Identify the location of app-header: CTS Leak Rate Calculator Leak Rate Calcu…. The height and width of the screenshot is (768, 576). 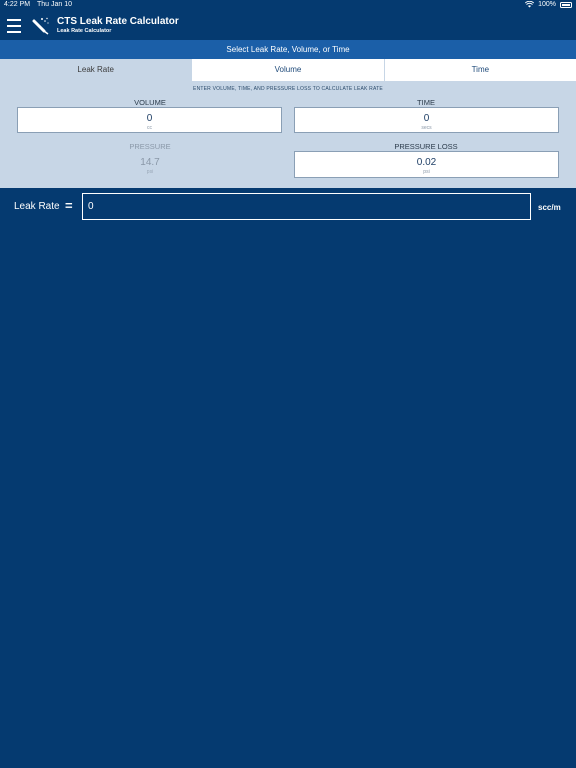
(288, 25).